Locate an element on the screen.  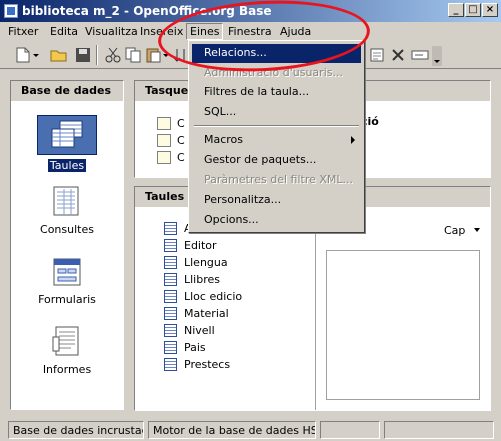
menu-finestra: Finestra is located at coordinates (250, 31).